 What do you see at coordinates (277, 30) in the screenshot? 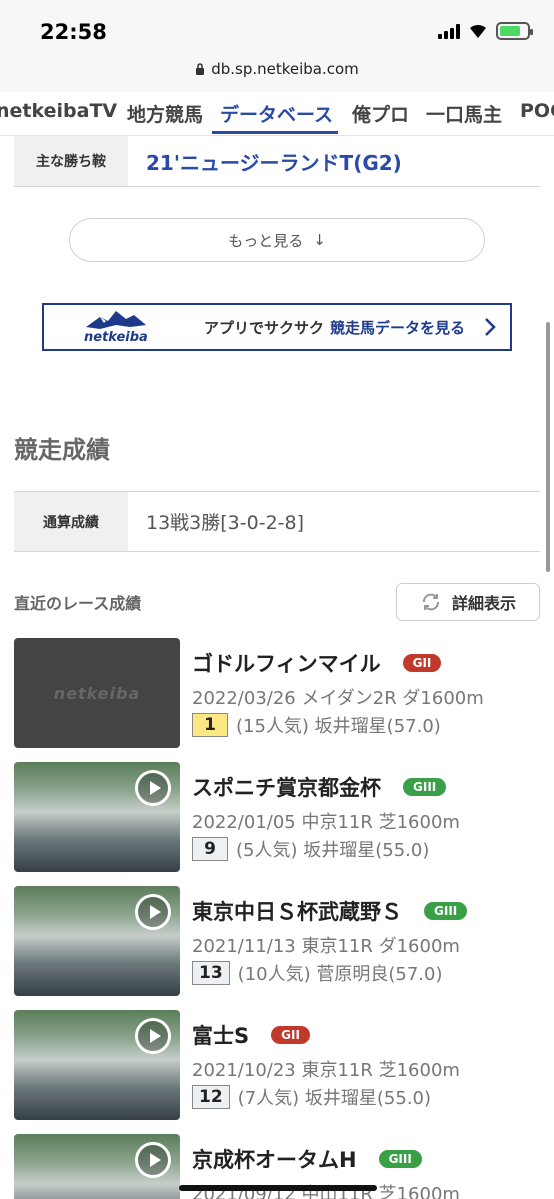
I see `status-bar: 22:58` at bounding box center [277, 30].